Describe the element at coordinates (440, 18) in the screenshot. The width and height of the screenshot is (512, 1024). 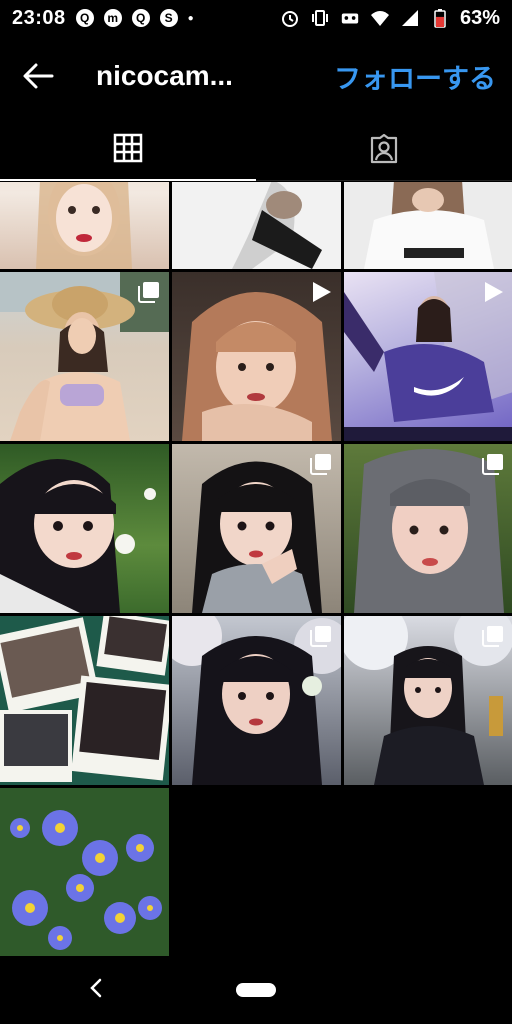
I see `battery-icon` at that location.